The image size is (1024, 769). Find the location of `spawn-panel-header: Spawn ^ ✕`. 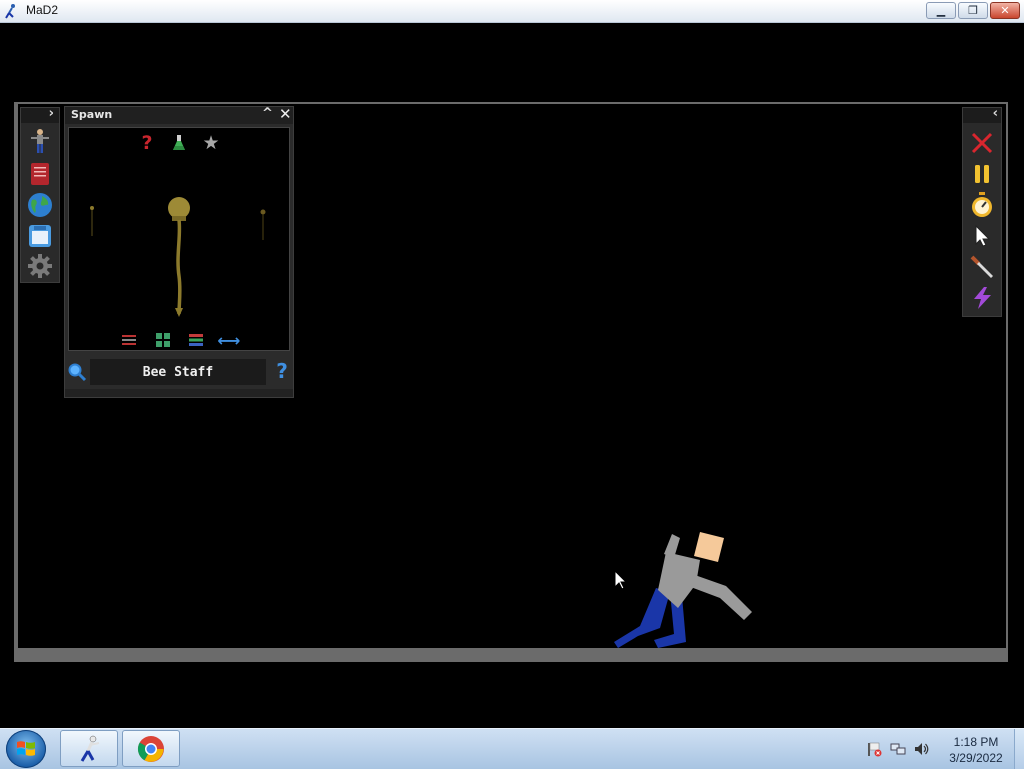

spawn-panel-header: Spawn ^ ✕ is located at coordinates (179, 114).